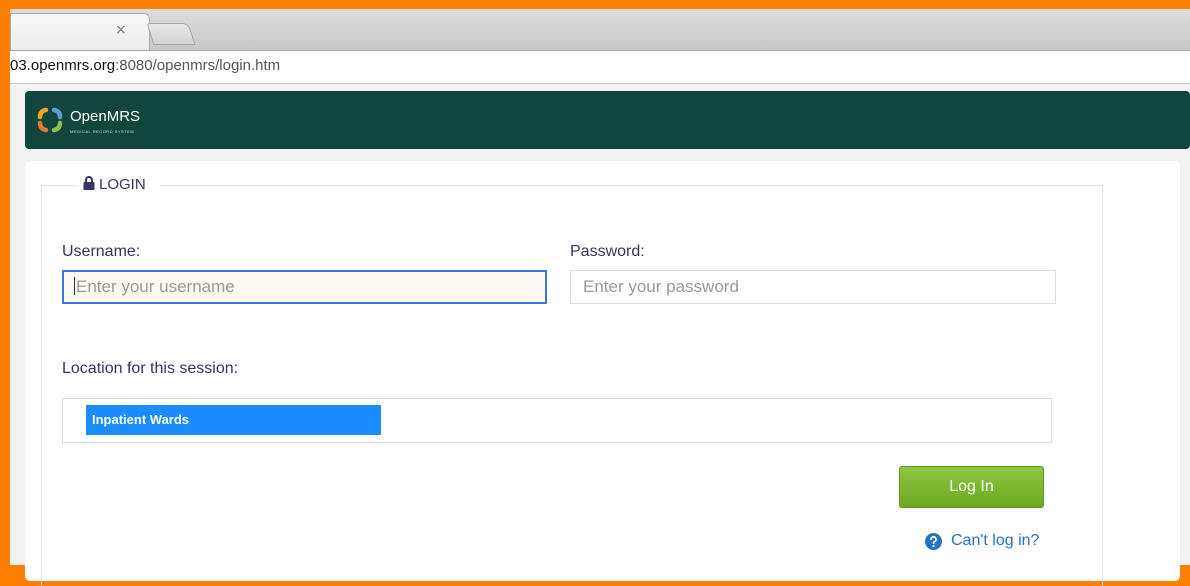 The height and width of the screenshot is (586, 1190). I want to click on cant-login-link: Can't log in?, so click(982, 541).